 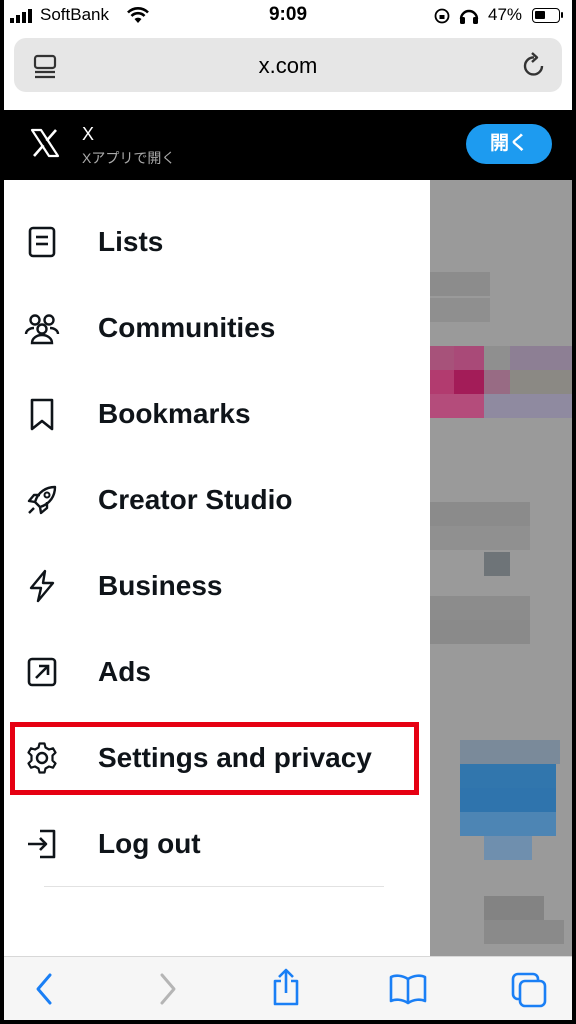 I want to click on menu-label: Communities, so click(x=187, y=327).